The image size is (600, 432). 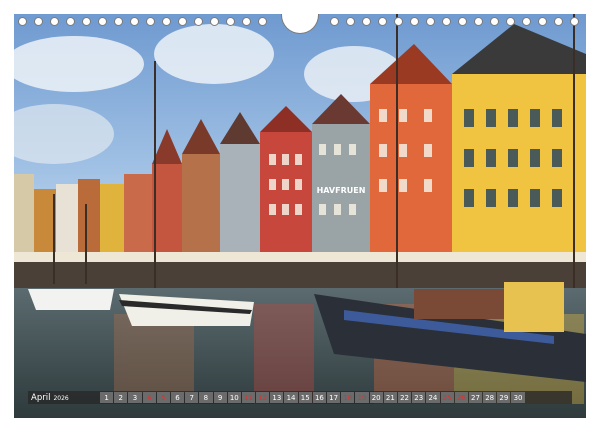 I want to click on month-label: April 2026, so click(x=64, y=398).